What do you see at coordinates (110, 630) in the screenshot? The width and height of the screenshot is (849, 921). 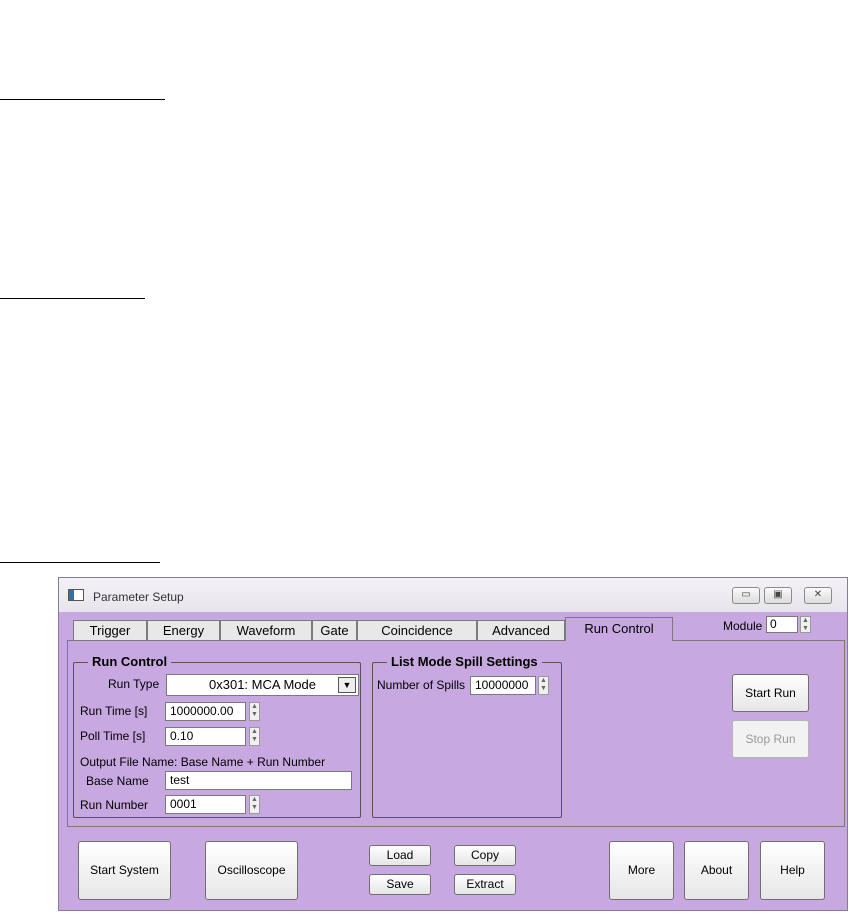 I see `tab-trigger: Trigger` at bounding box center [110, 630].